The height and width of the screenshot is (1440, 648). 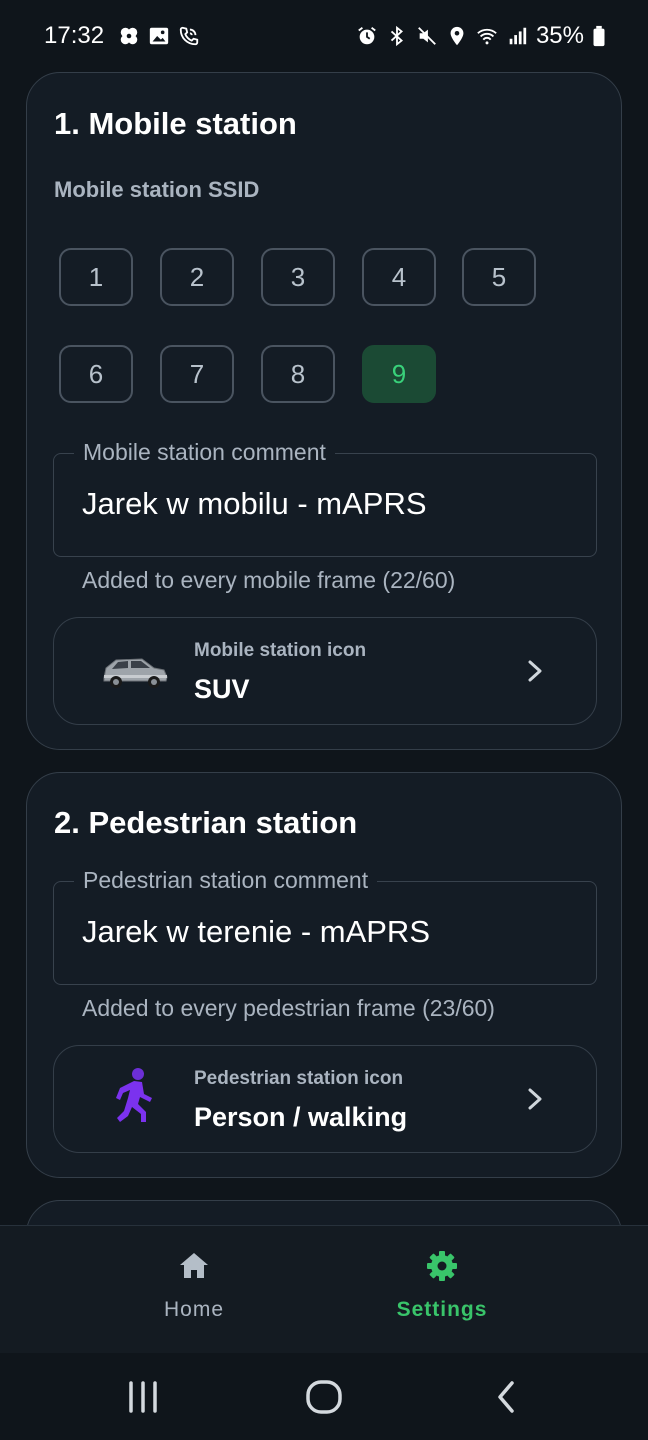 What do you see at coordinates (74, 35) in the screenshot?
I see `status-time: 17:32` at bounding box center [74, 35].